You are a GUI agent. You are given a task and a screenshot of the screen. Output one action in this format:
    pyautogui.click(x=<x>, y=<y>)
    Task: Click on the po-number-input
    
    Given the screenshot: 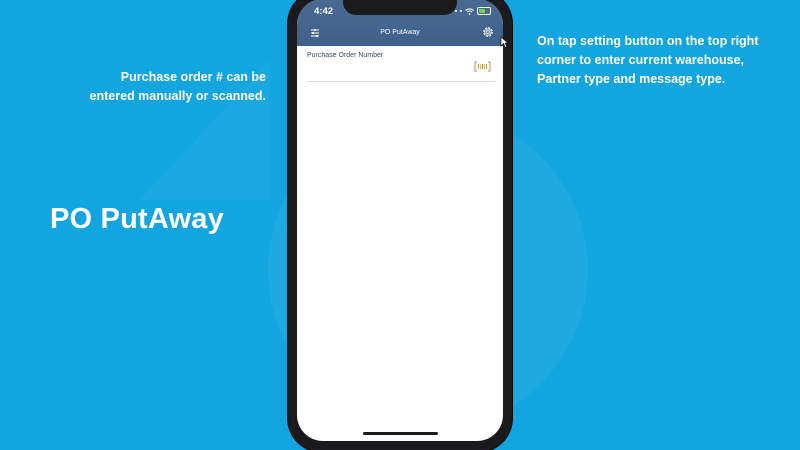 What is the action you would take?
    pyautogui.click(x=389, y=73)
    